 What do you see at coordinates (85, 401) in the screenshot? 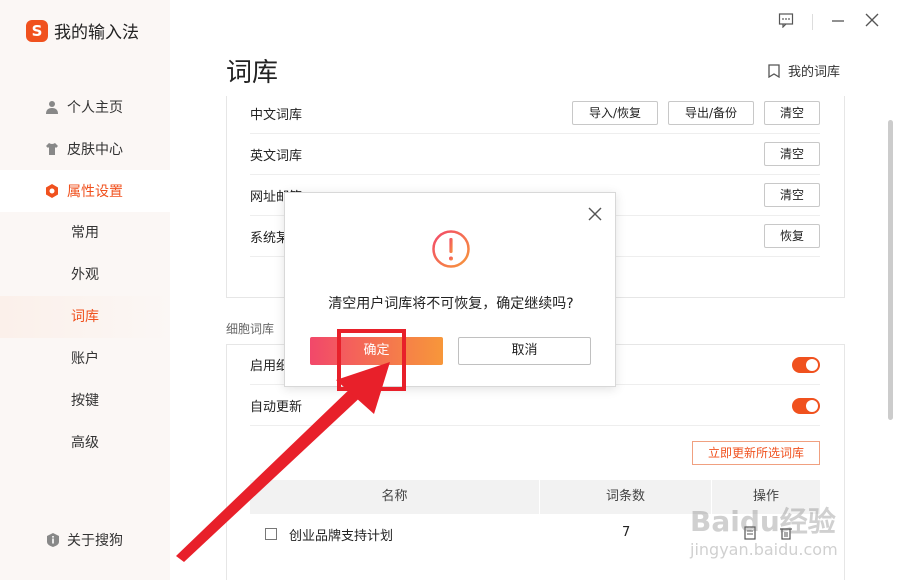
I see `sidebar-subitem-keys: 按键` at bounding box center [85, 401].